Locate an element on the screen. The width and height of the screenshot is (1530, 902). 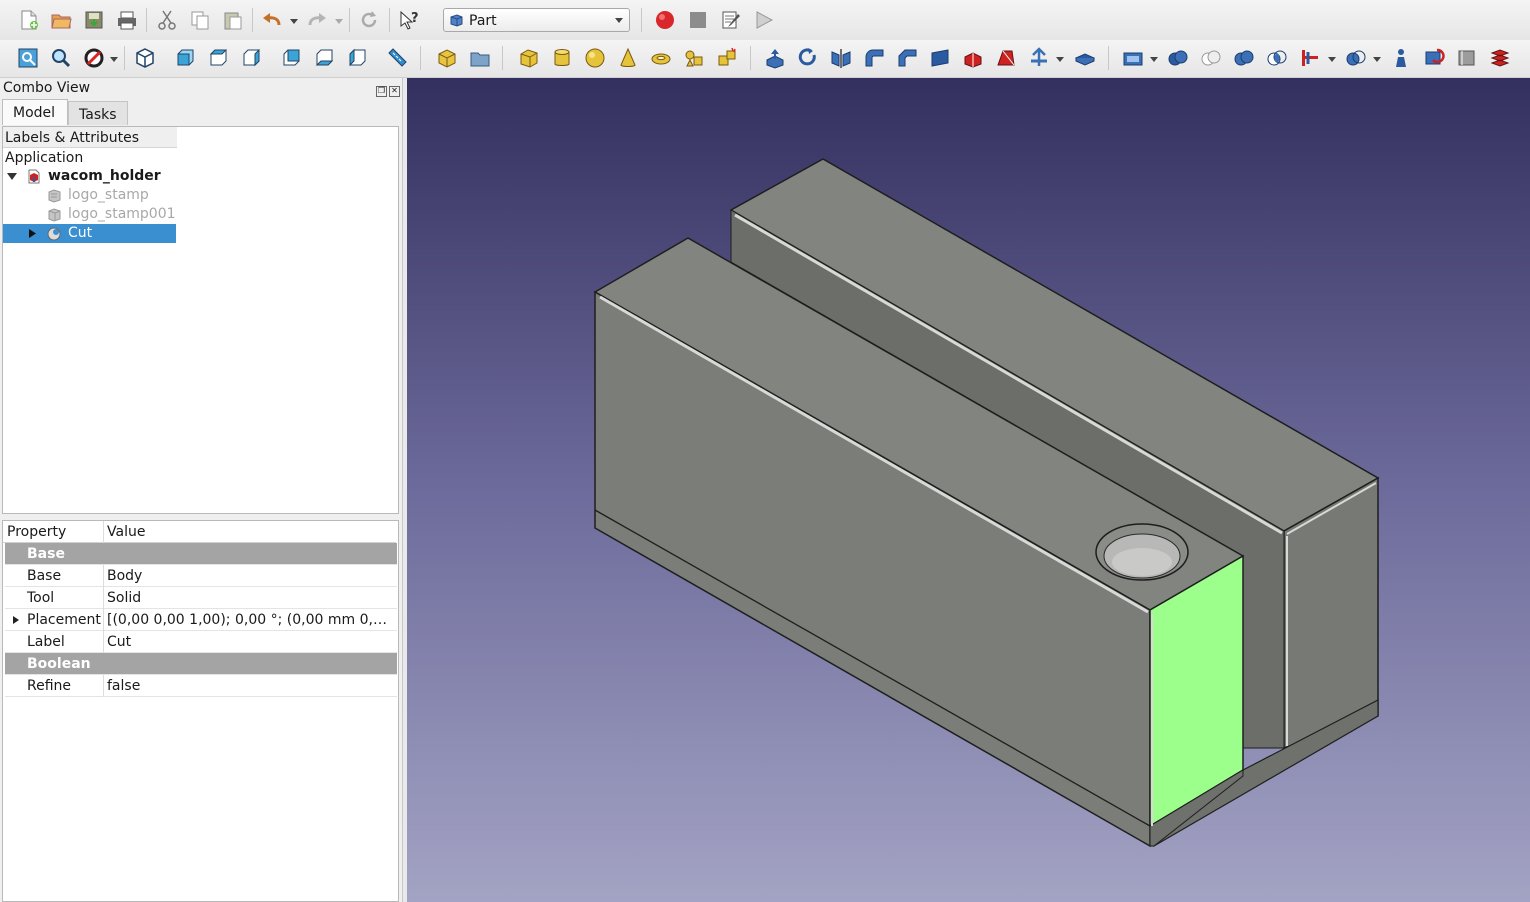
cube-icon is located at coordinates (529, 58).